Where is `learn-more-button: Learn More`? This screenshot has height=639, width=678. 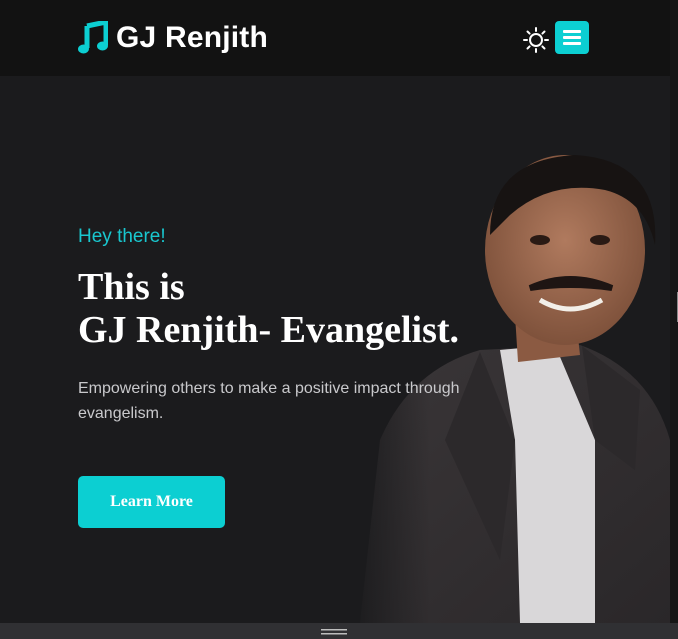 learn-more-button: Learn More is located at coordinates (151, 502).